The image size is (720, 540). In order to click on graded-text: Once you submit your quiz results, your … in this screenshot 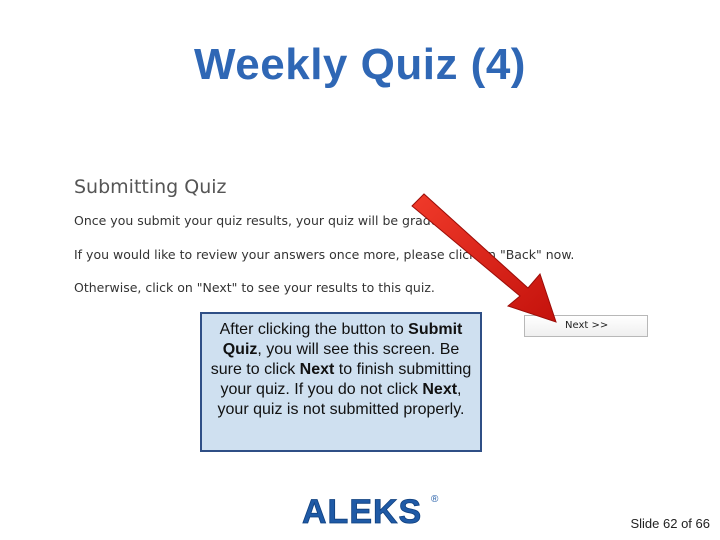, I will do `click(262, 220)`.